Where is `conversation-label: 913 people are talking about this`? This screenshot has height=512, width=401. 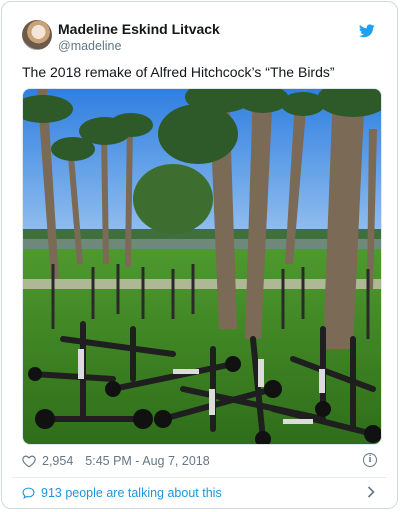 conversation-label: 913 people are talking about this is located at coordinates (131, 493).